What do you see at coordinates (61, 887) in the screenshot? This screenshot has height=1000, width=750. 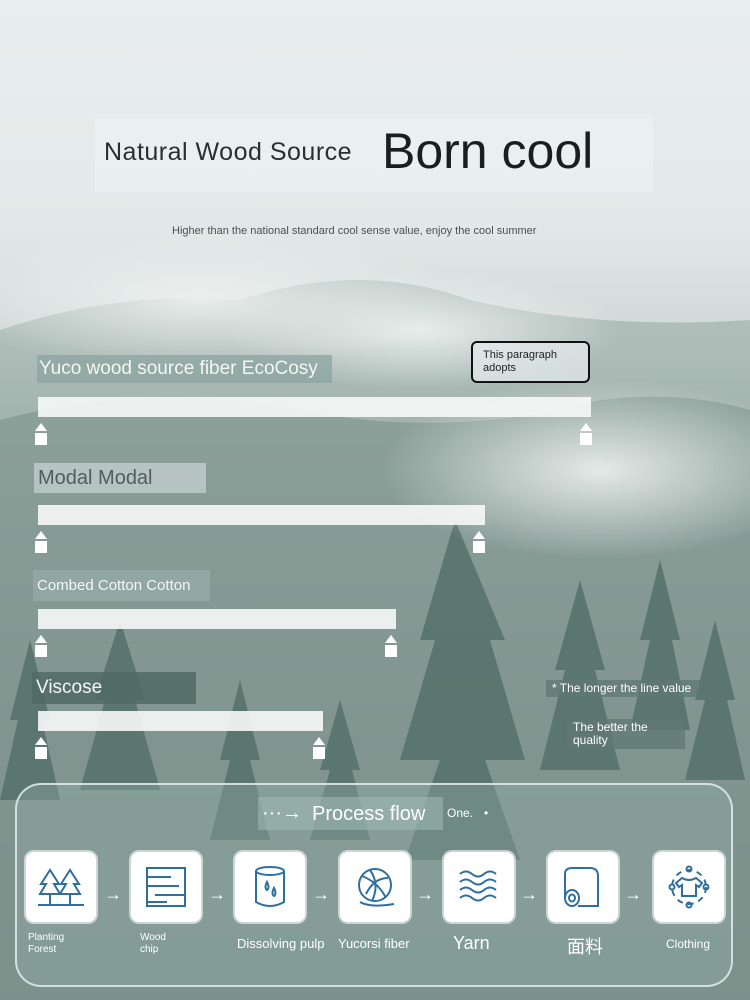 I see `forest-icon` at bounding box center [61, 887].